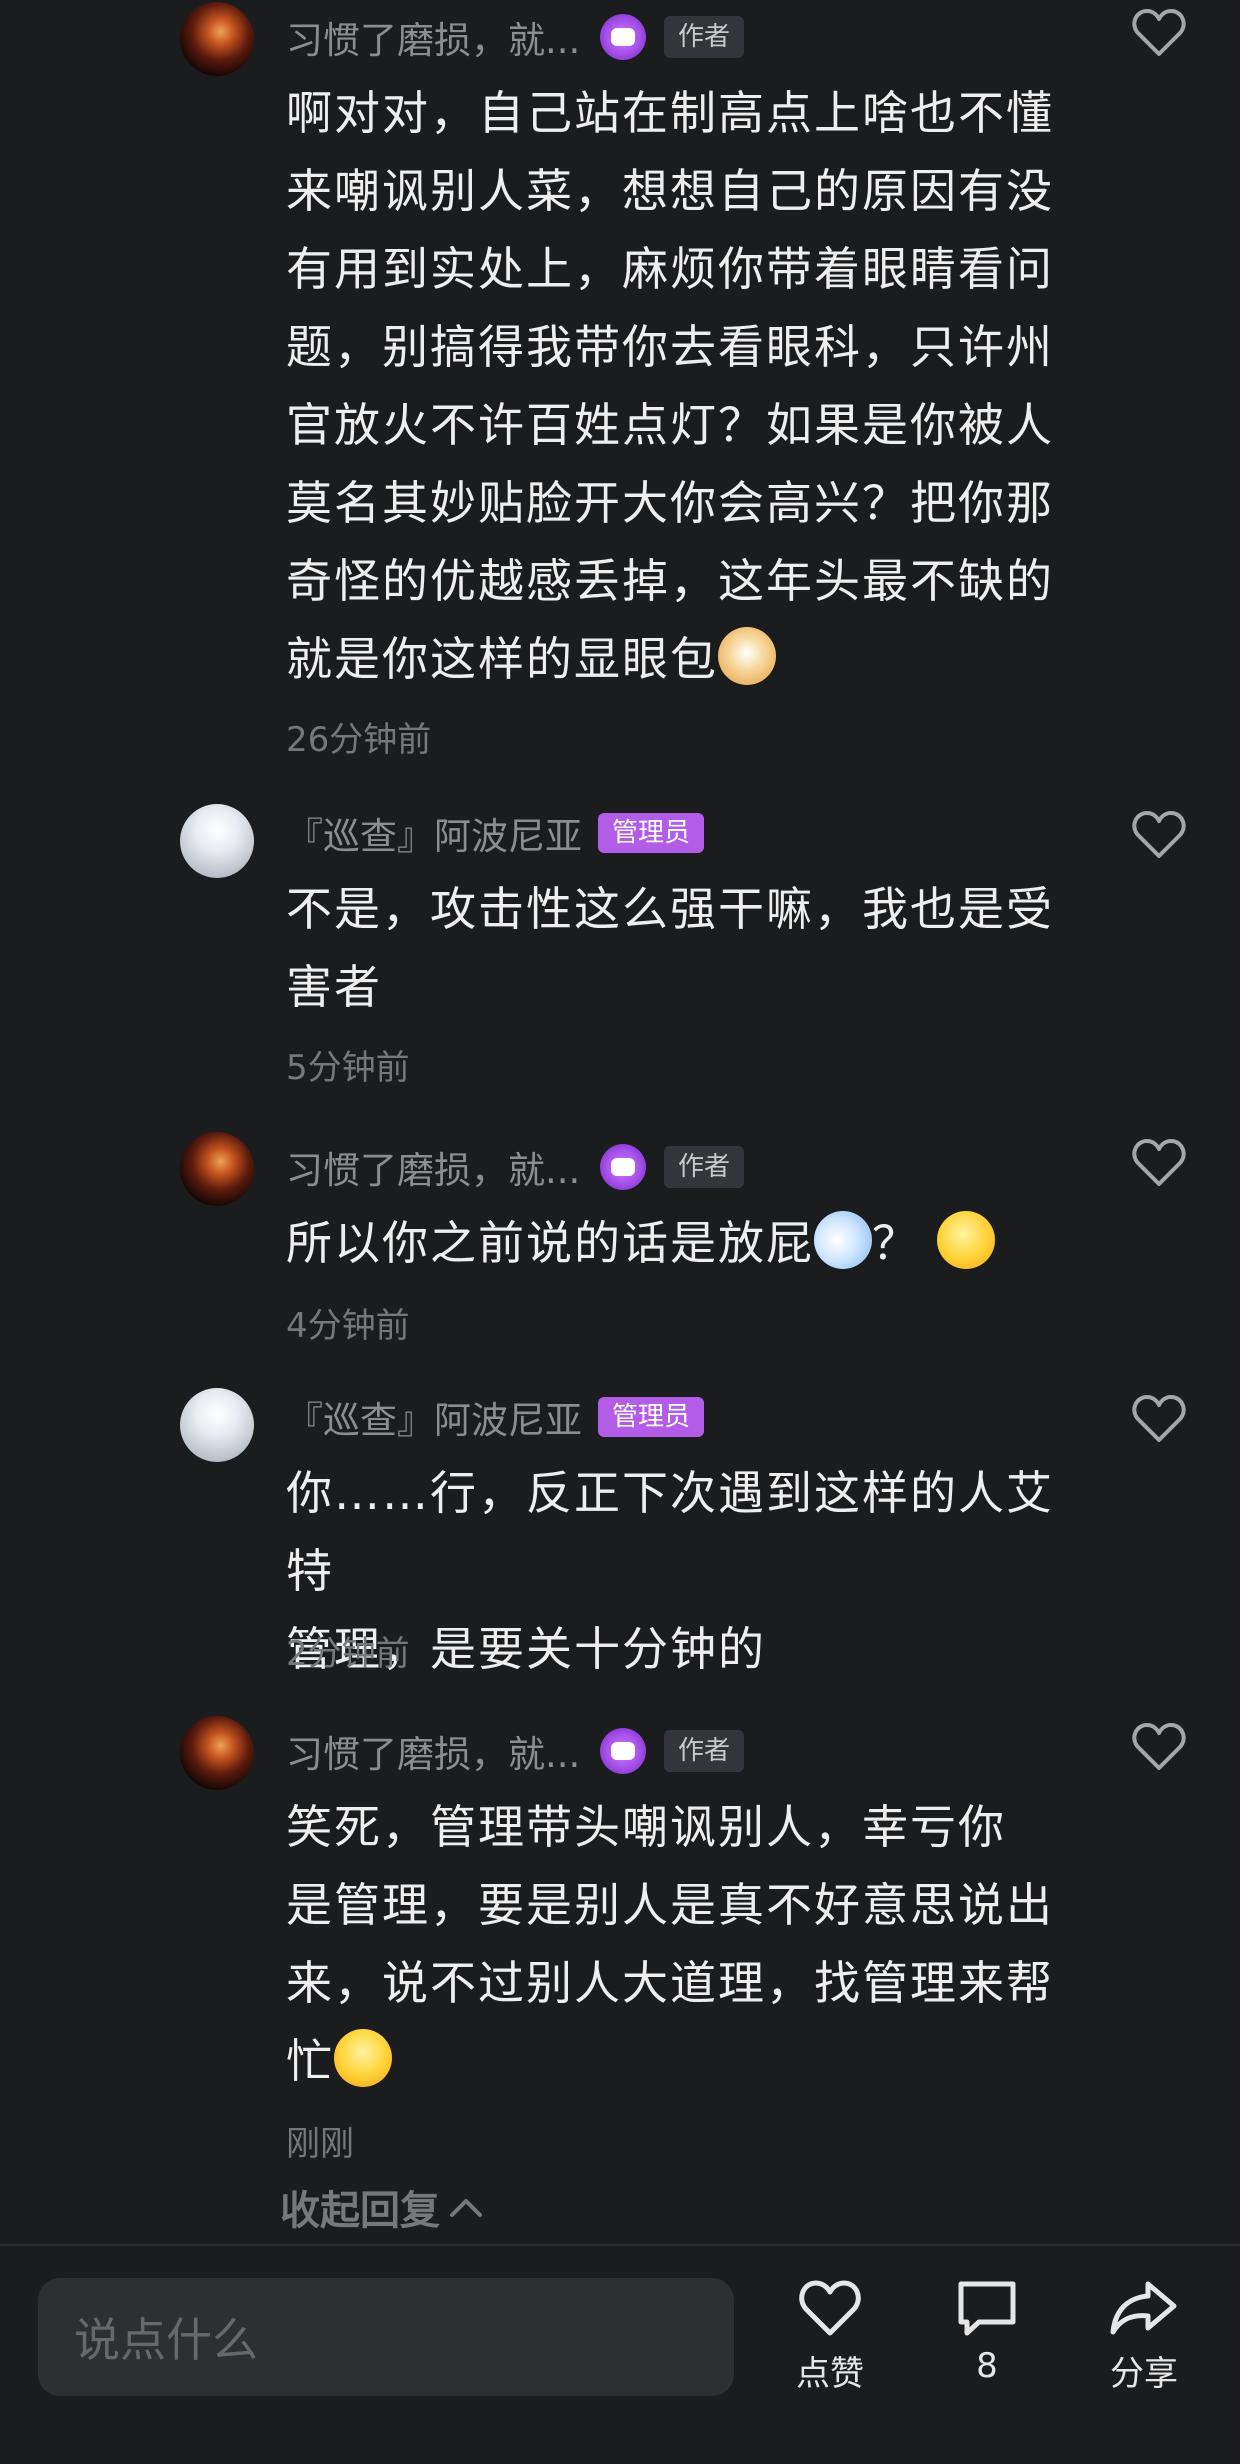 The height and width of the screenshot is (2464, 1240). What do you see at coordinates (830, 2343) in the screenshot?
I see `like-button: 点赞` at bounding box center [830, 2343].